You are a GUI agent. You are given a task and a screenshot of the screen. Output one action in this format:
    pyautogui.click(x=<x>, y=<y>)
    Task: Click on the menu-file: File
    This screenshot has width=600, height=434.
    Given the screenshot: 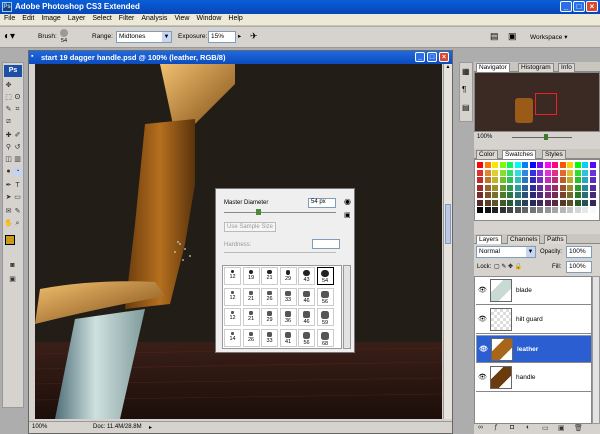 What is the action you would take?
    pyautogui.click(x=9, y=18)
    